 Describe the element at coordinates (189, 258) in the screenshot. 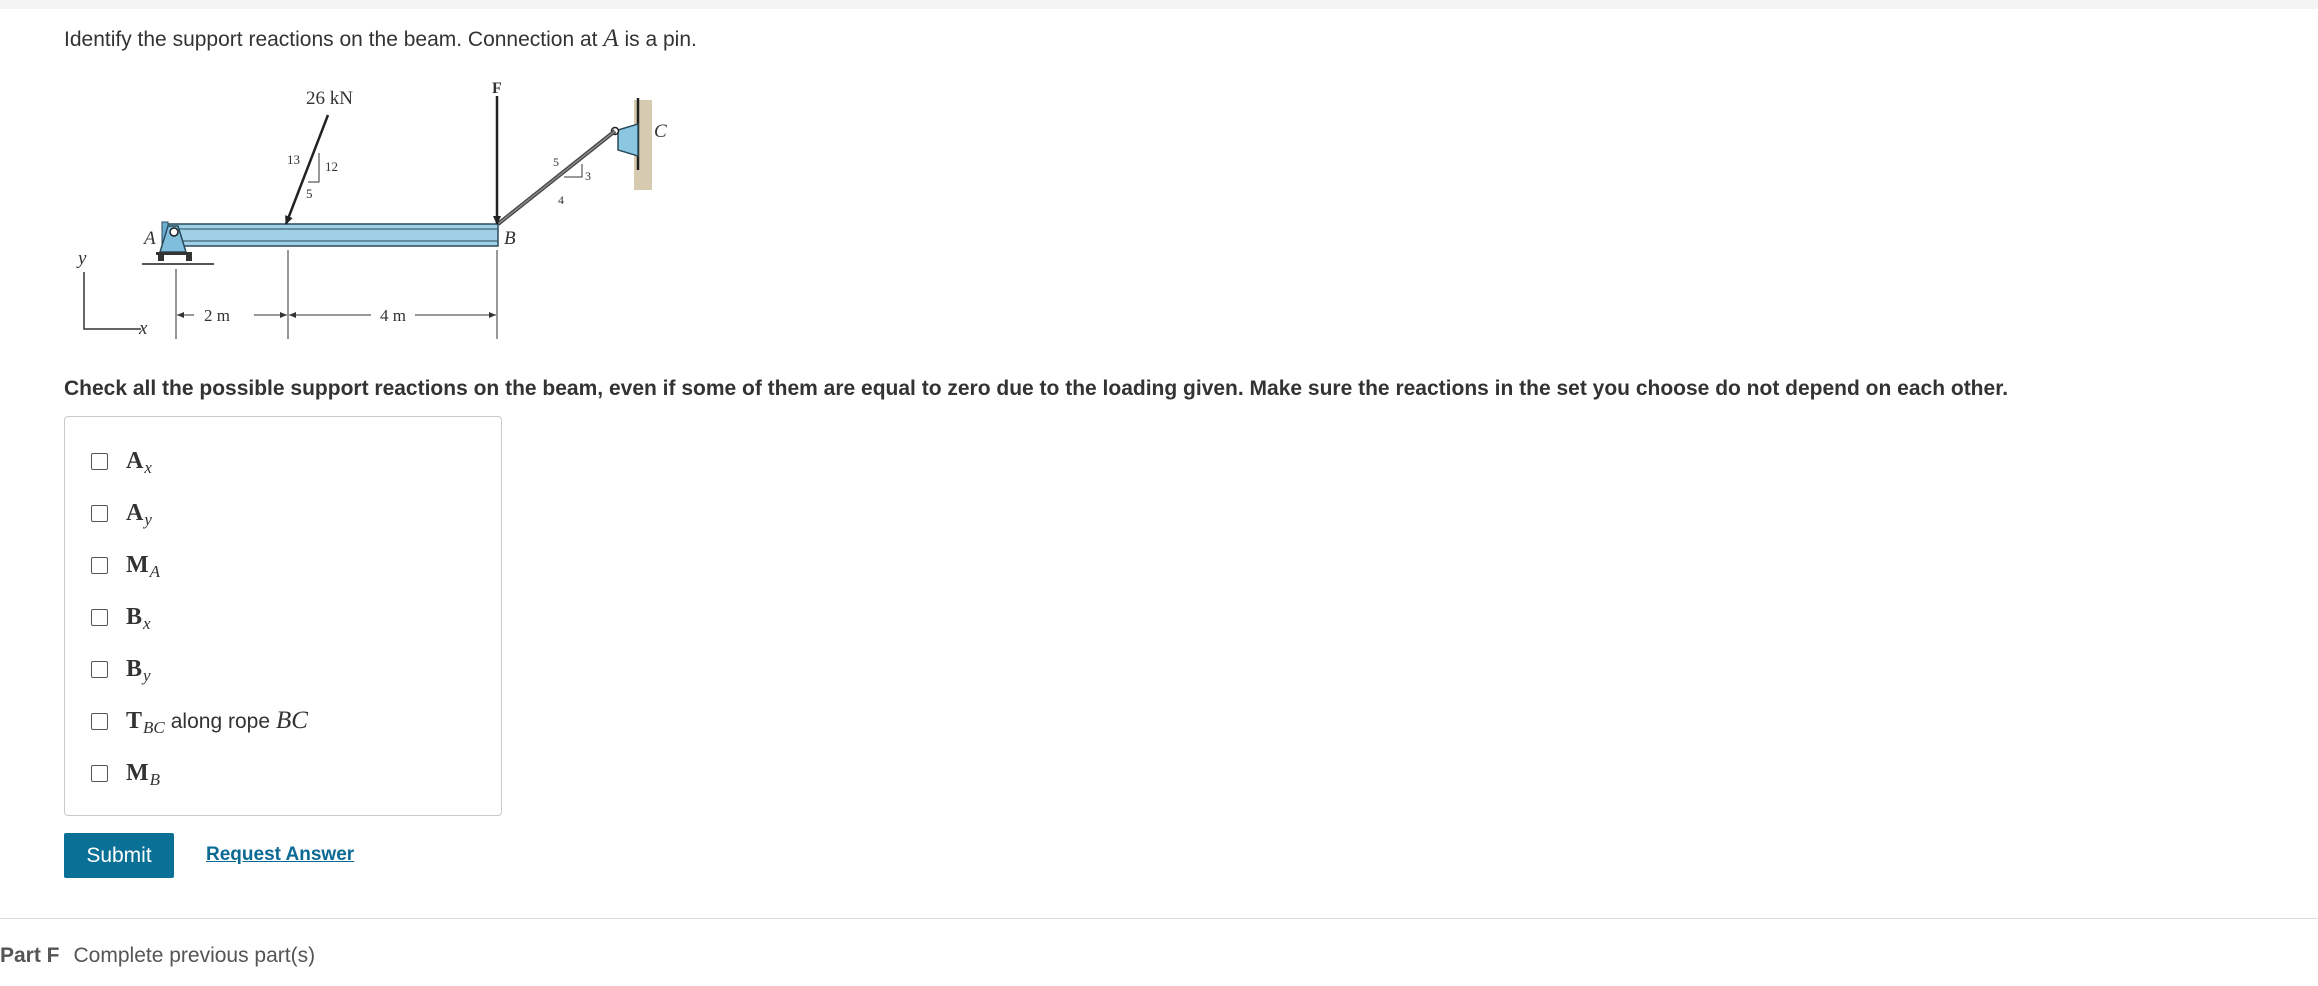

I see `ground-bolt-right` at that location.